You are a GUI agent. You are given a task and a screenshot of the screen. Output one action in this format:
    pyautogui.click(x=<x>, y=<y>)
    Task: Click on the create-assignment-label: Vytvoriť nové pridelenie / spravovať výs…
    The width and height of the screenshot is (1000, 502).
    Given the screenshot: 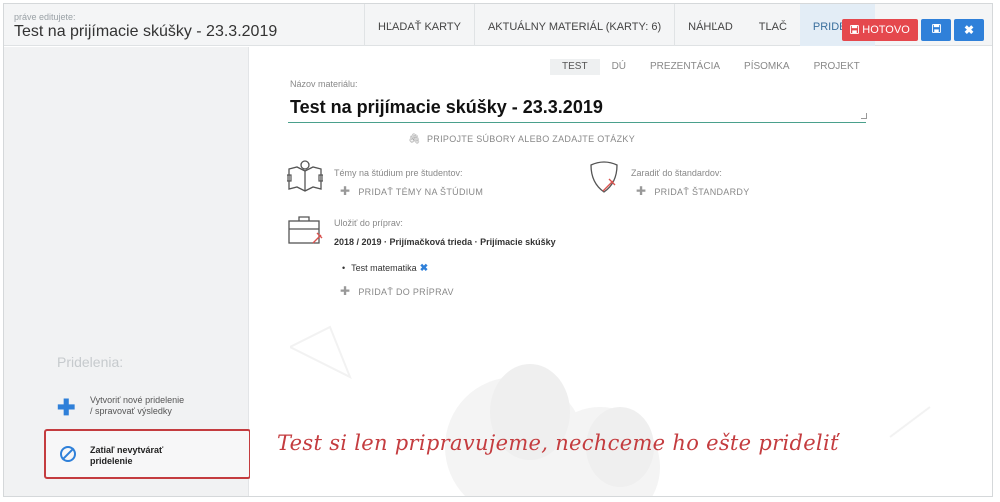 What is the action you would take?
    pyautogui.click(x=137, y=405)
    